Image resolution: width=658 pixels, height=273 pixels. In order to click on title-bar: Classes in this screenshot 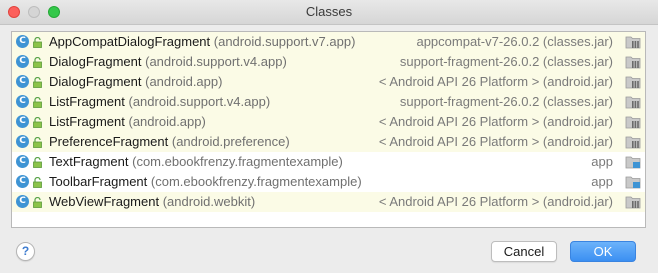, I will do `click(329, 12)`.